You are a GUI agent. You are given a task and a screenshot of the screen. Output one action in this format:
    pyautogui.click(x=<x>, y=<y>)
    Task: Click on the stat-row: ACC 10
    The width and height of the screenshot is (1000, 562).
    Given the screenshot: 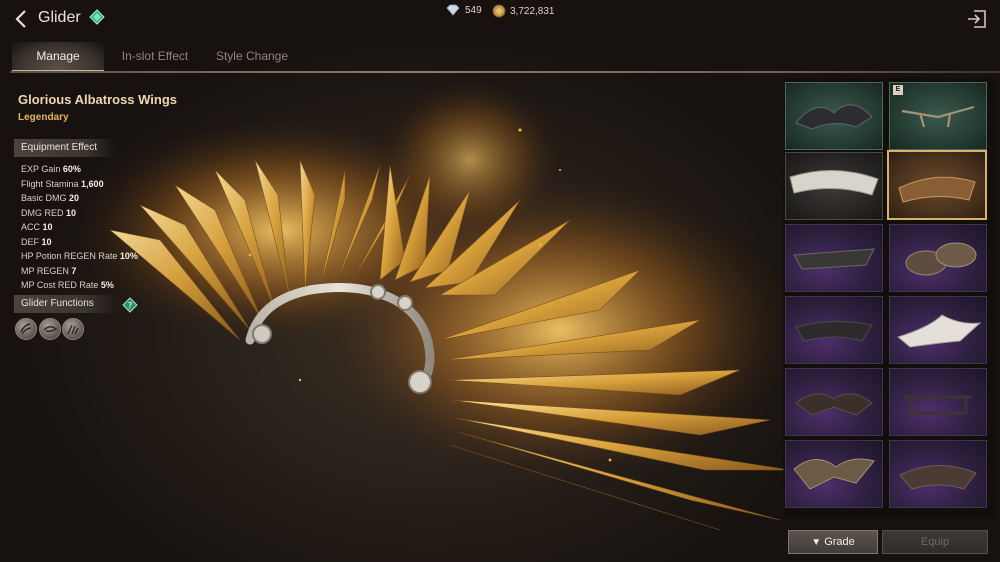 What is the action you would take?
    pyautogui.click(x=37, y=227)
    